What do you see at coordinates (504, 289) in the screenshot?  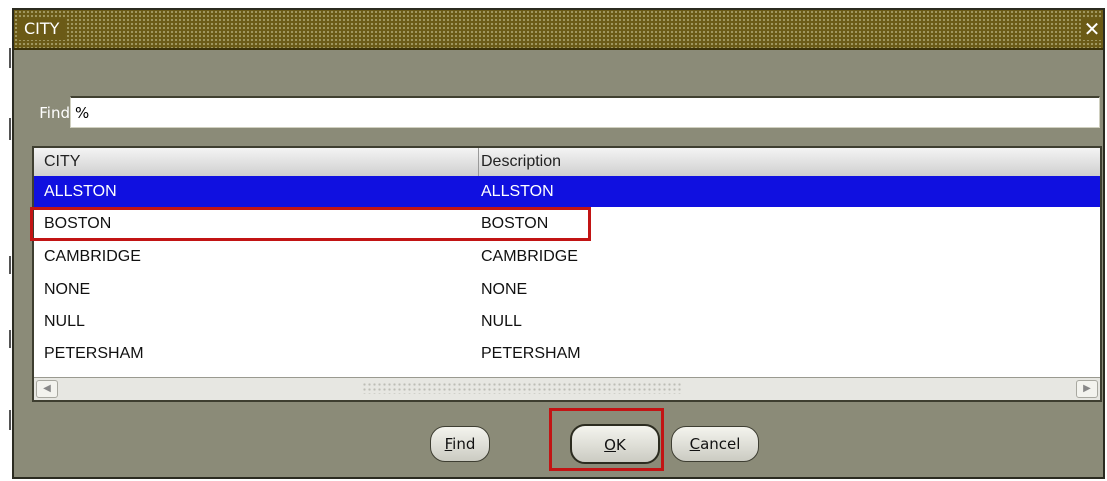 I see `description-cell: NONE` at bounding box center [504, 289].